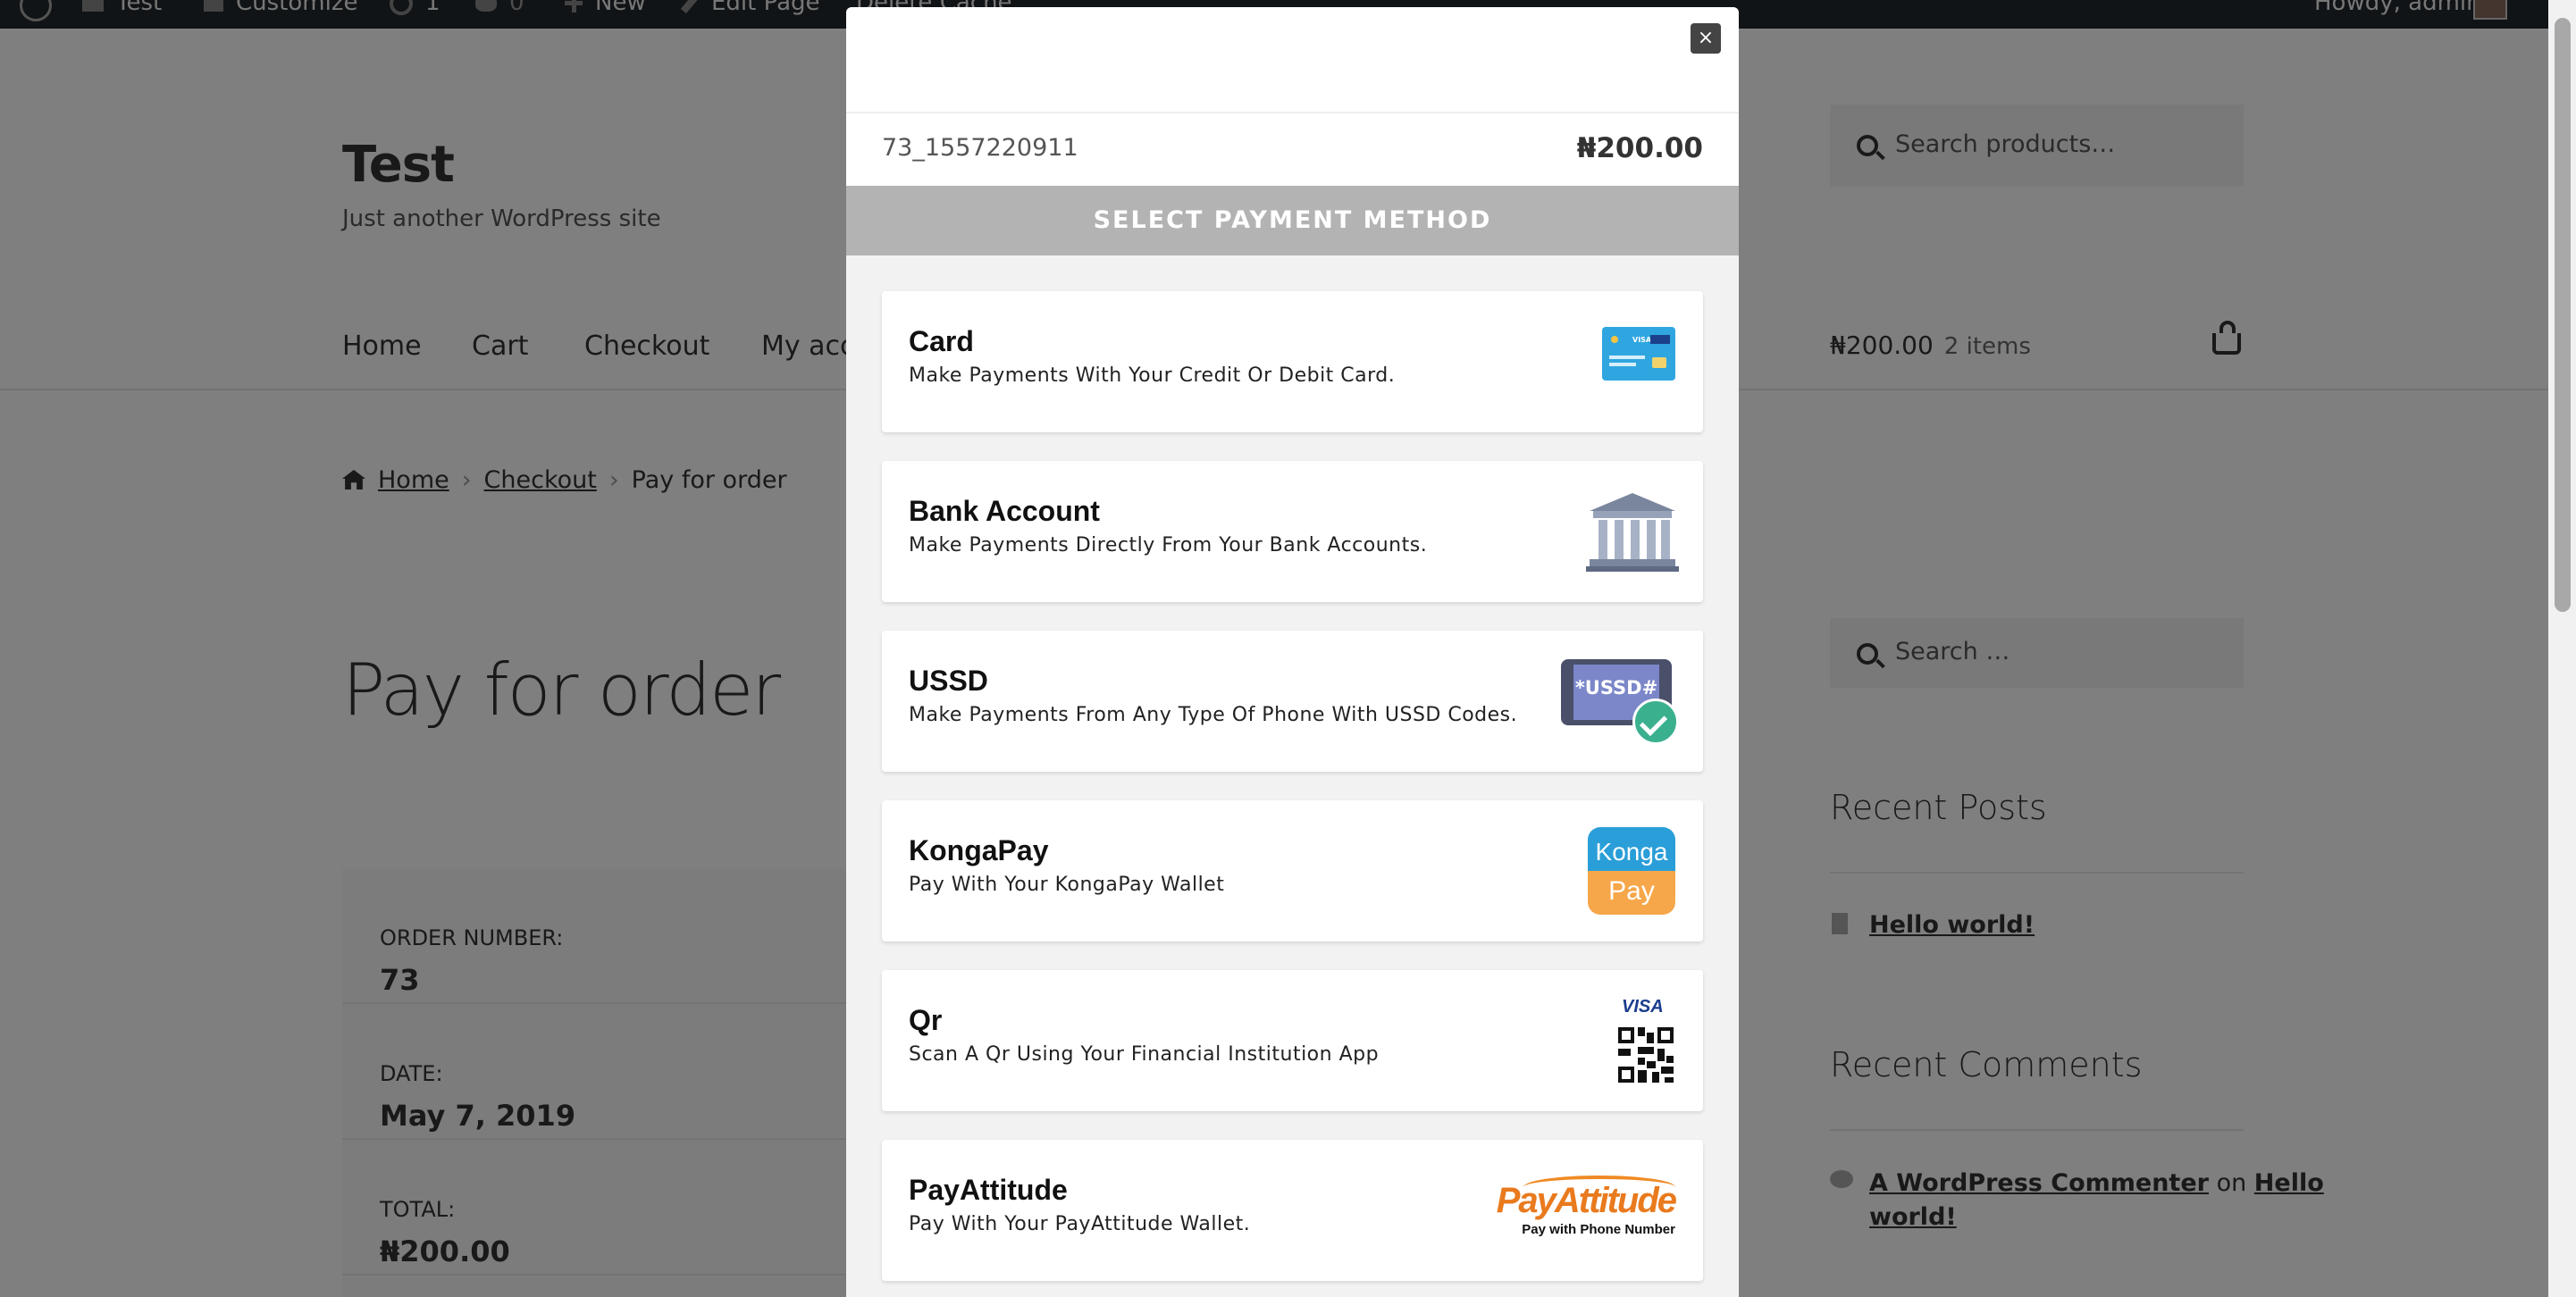 The width and height of the screenshot is (2576, 1297). Describe the element at coordinates (1292, 221) in the screenshot. I see `select-payment-method-header: SELECT PAYMENT METHOD` at that location.